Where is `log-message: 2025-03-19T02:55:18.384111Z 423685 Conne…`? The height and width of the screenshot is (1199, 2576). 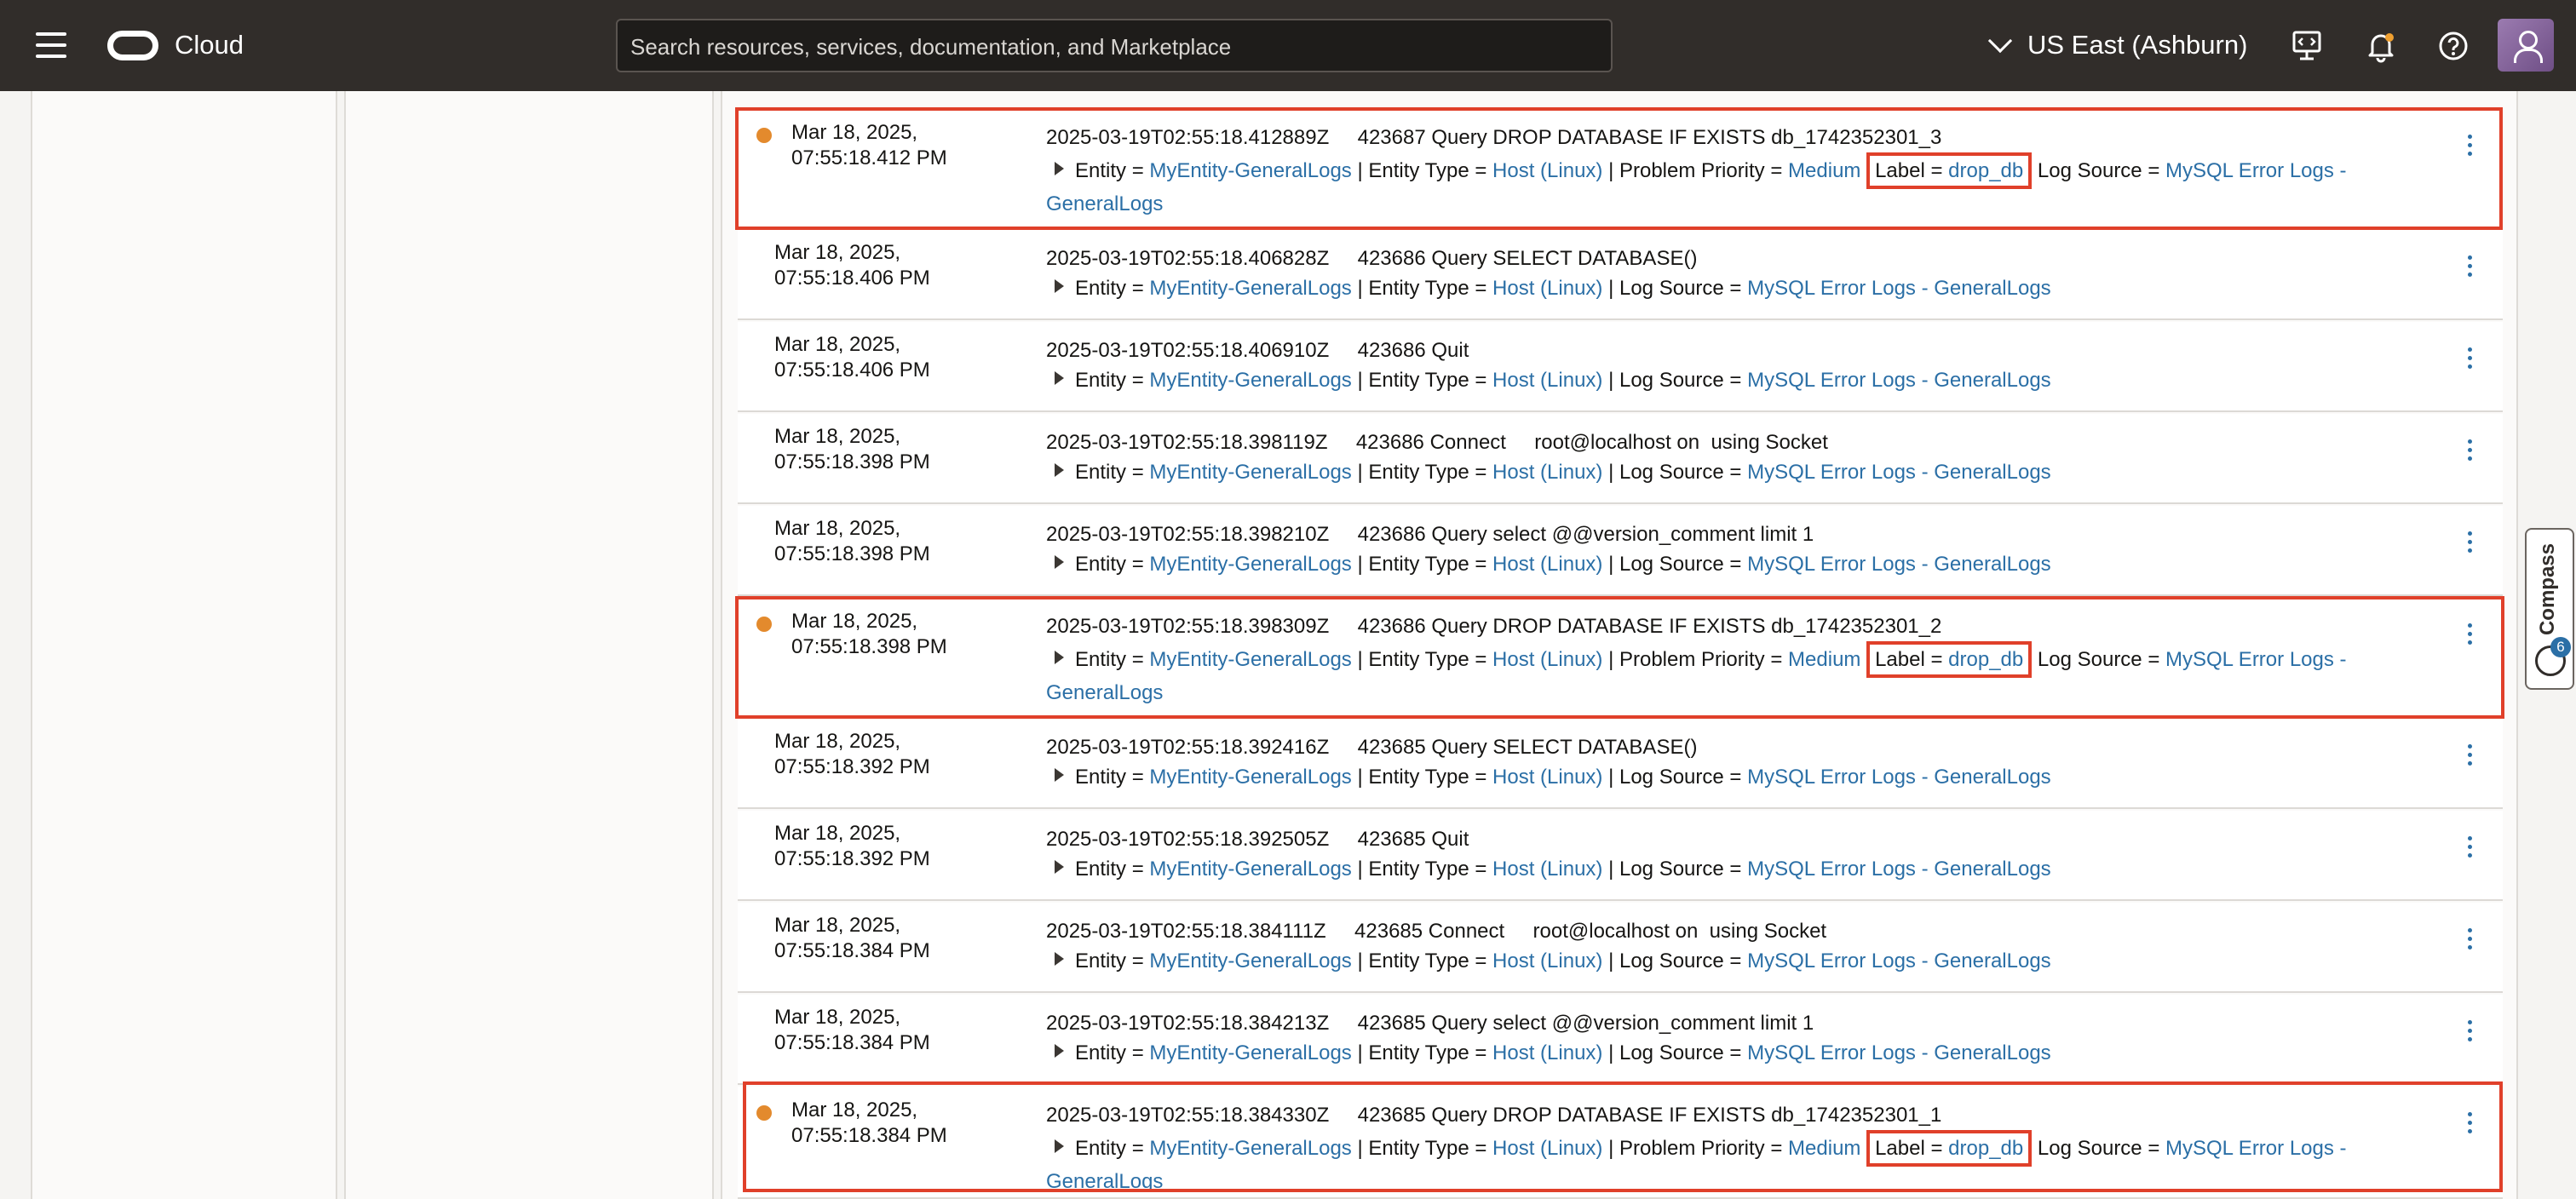 log-message: 2025-03-19T02:55:18.384111Z 423685 Conne… is located at coordinates (1437, 931).